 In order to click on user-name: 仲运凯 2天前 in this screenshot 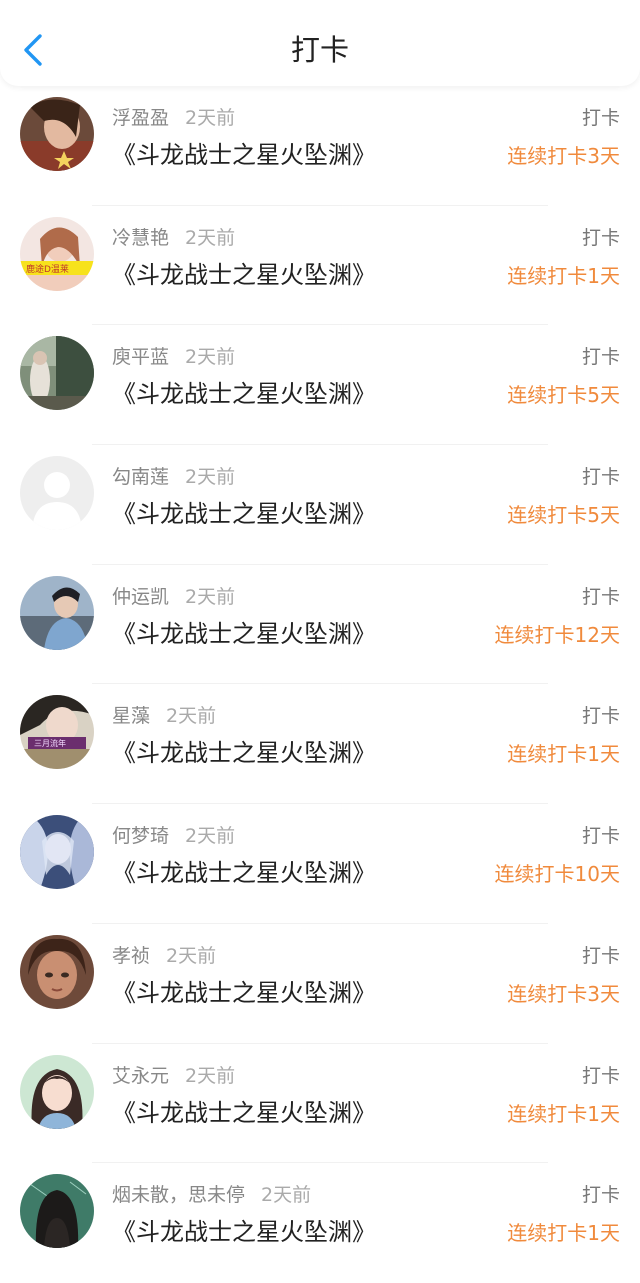, I will do `click(174, 596)`.